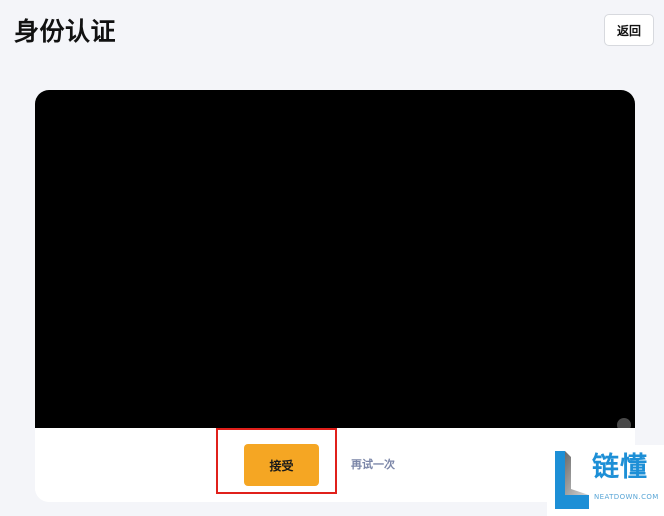 The image size is (664, 516). What do you see at coordinates (281, 465) in the screenshot?
I see `accept-button: 接受` at bounding box center [281, 465].